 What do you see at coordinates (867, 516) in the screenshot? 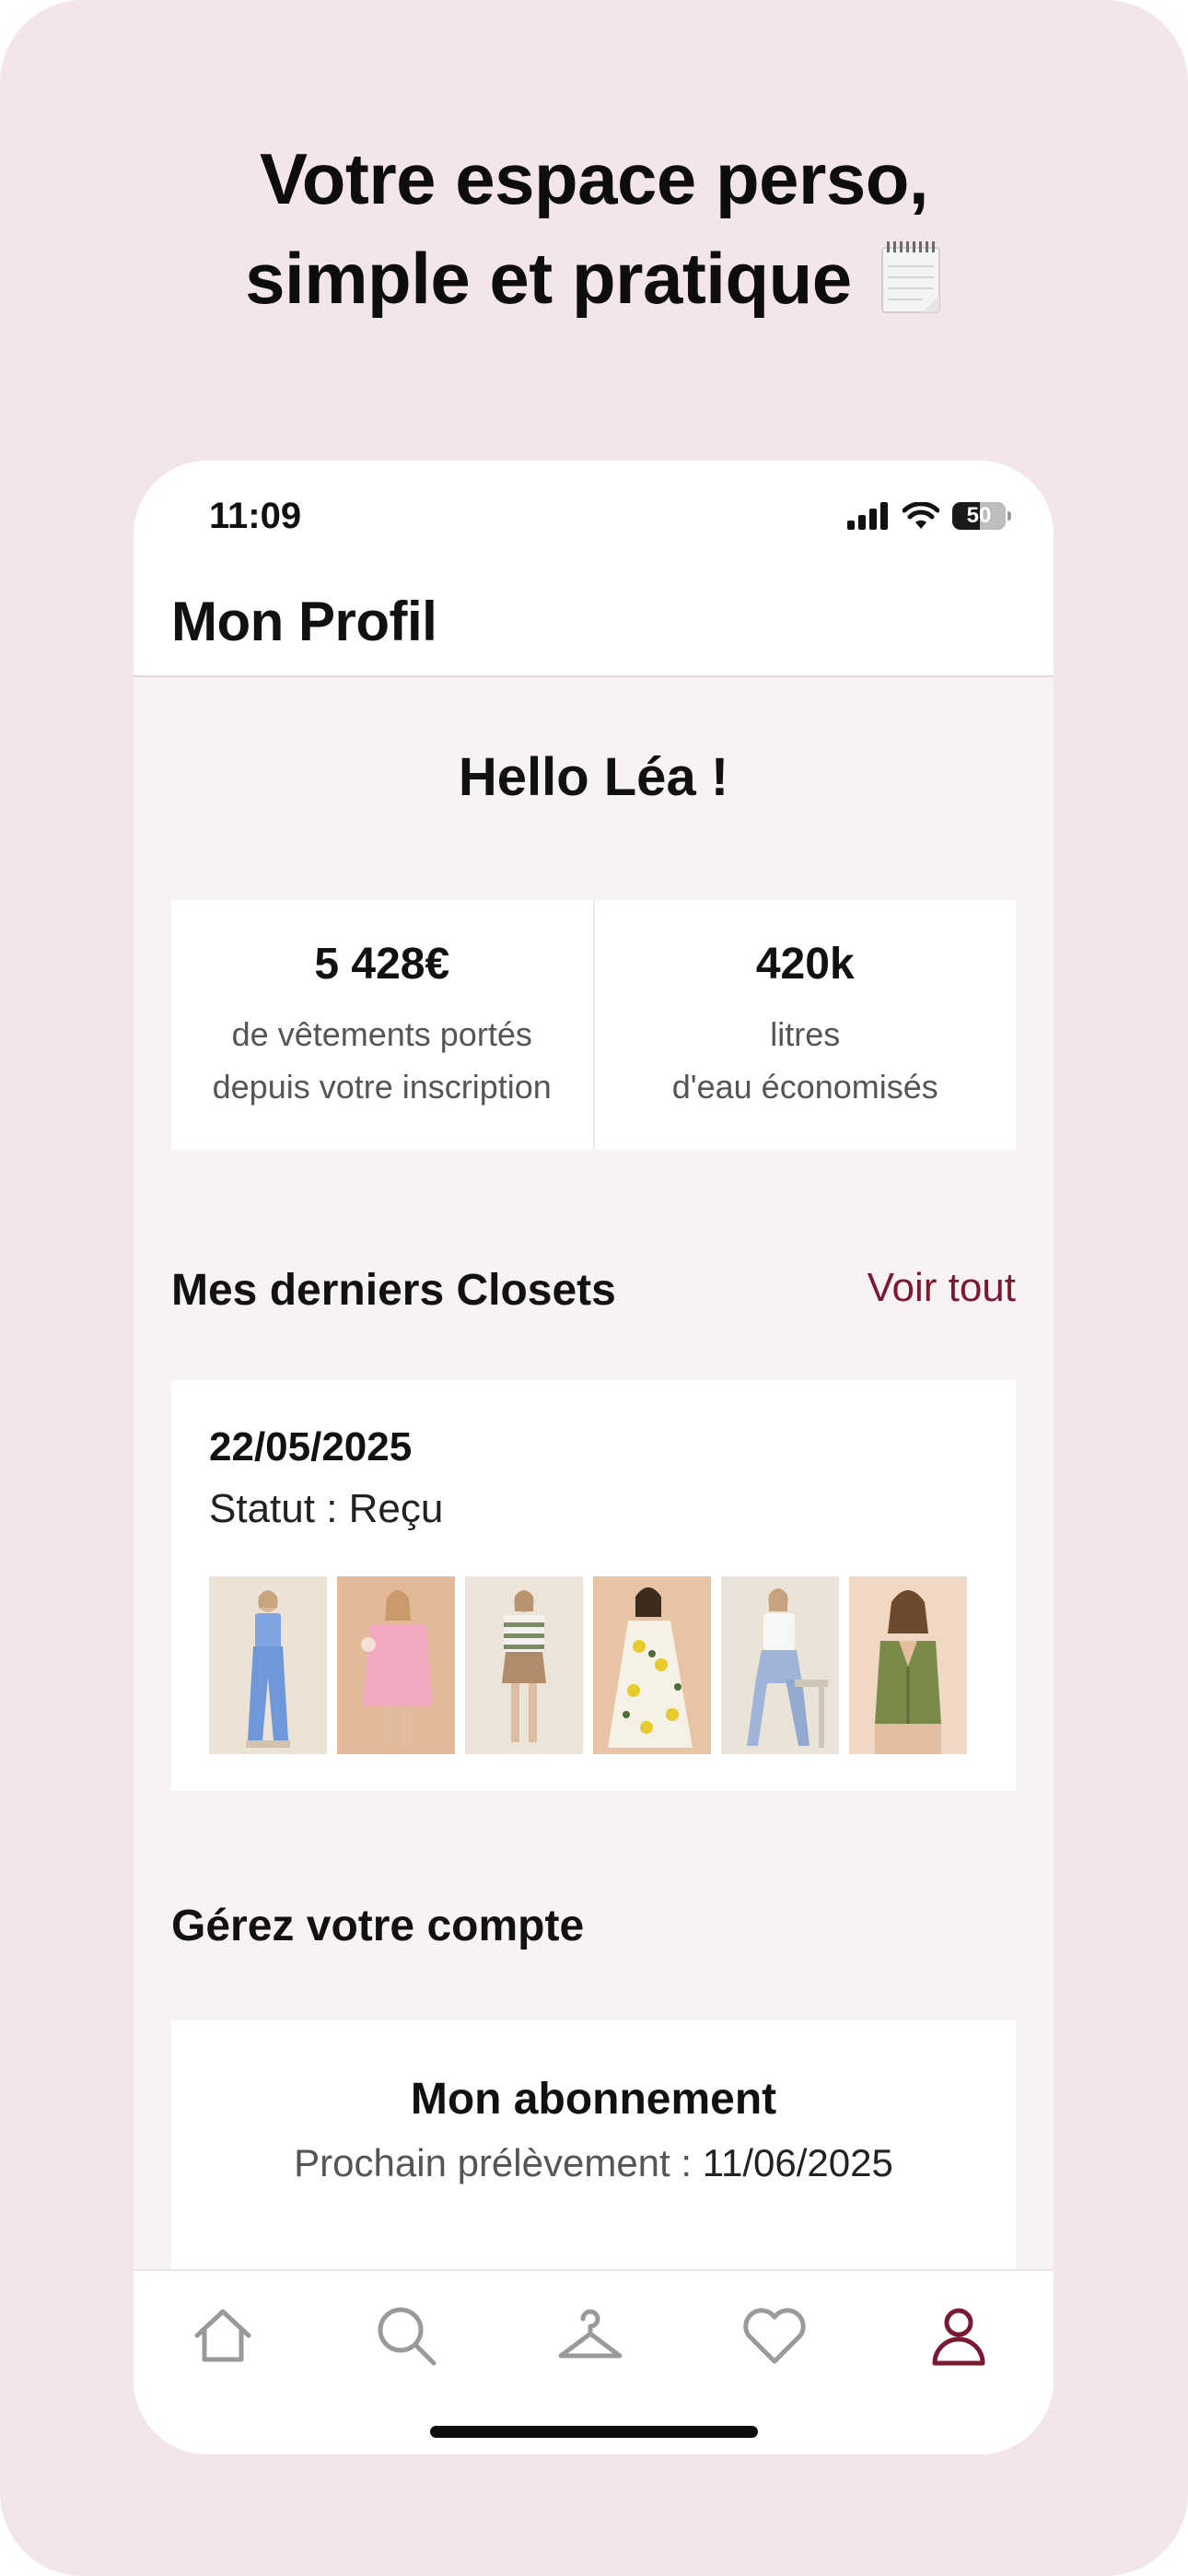
I see `signal-icon` at bounding box center [867, 516].